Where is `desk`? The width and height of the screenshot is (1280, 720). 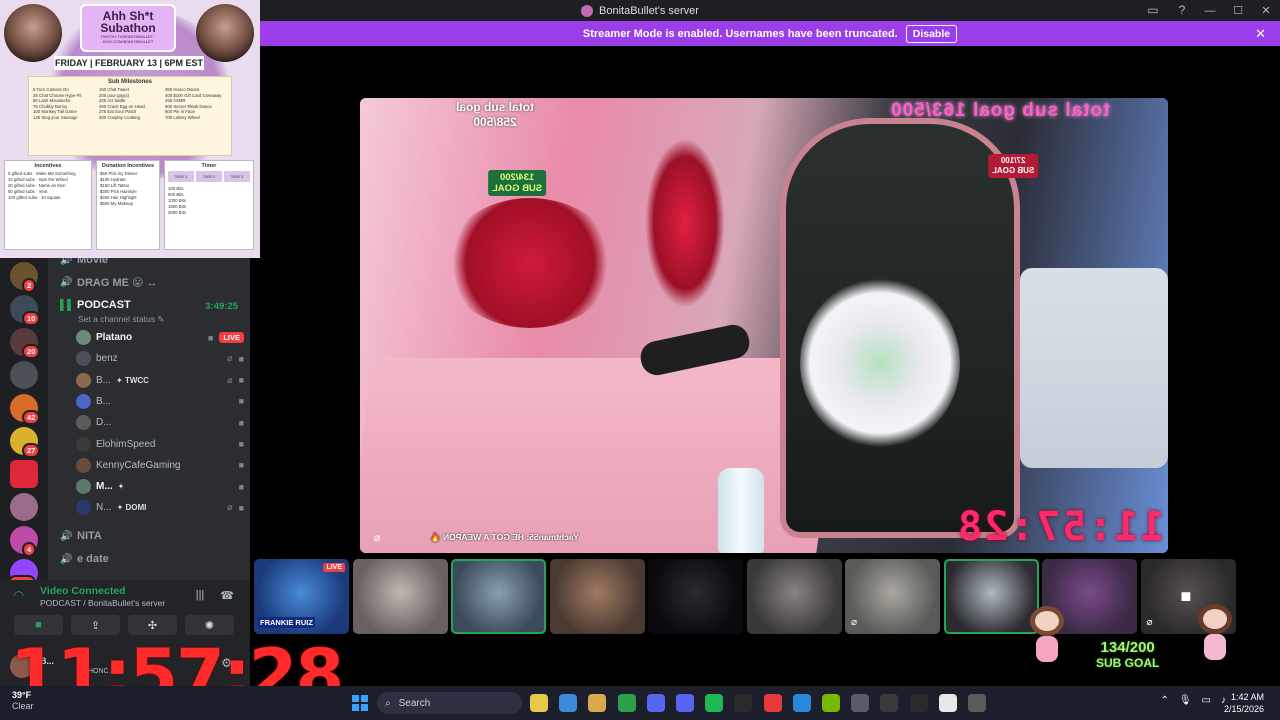 desk is located at coordinates (602, 455).